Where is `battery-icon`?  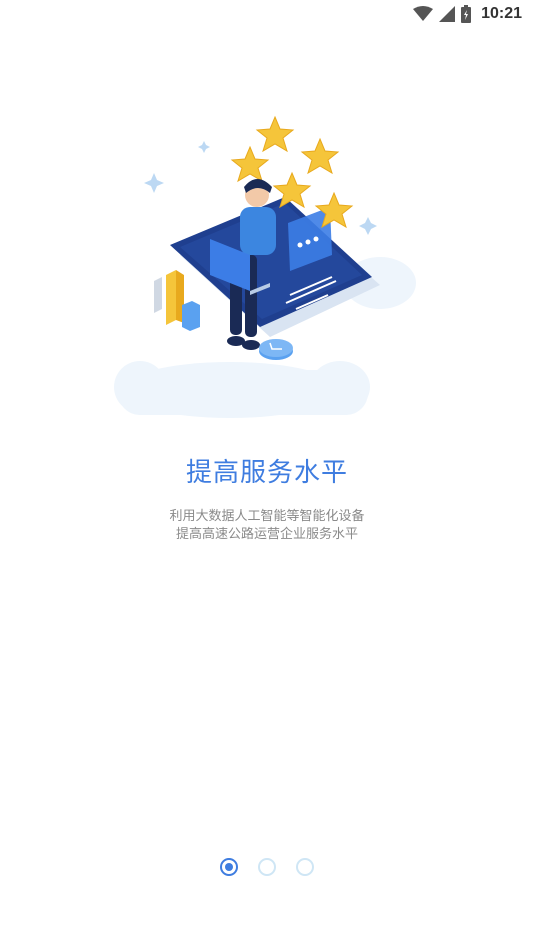
battery-icon is located at coordinates (466, 14).